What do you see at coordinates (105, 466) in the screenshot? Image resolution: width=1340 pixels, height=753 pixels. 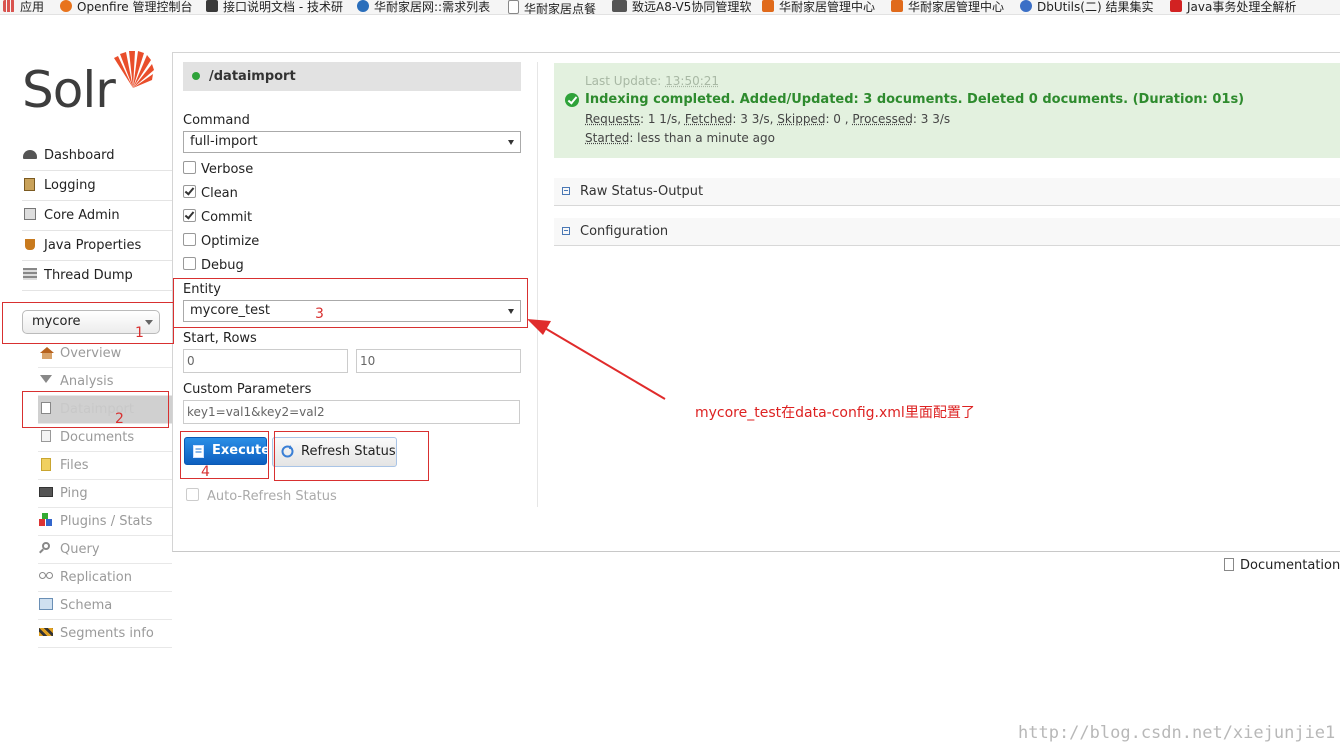 I see `core-nav-files: Files` at bounding box center [105, 466].